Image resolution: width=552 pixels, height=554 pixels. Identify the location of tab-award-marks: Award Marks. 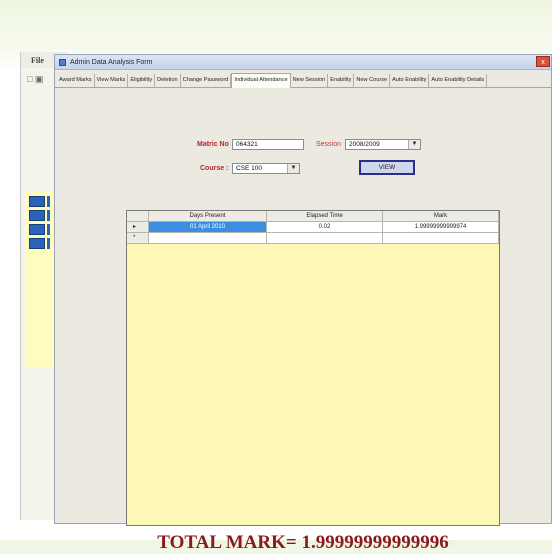
(76, 80).